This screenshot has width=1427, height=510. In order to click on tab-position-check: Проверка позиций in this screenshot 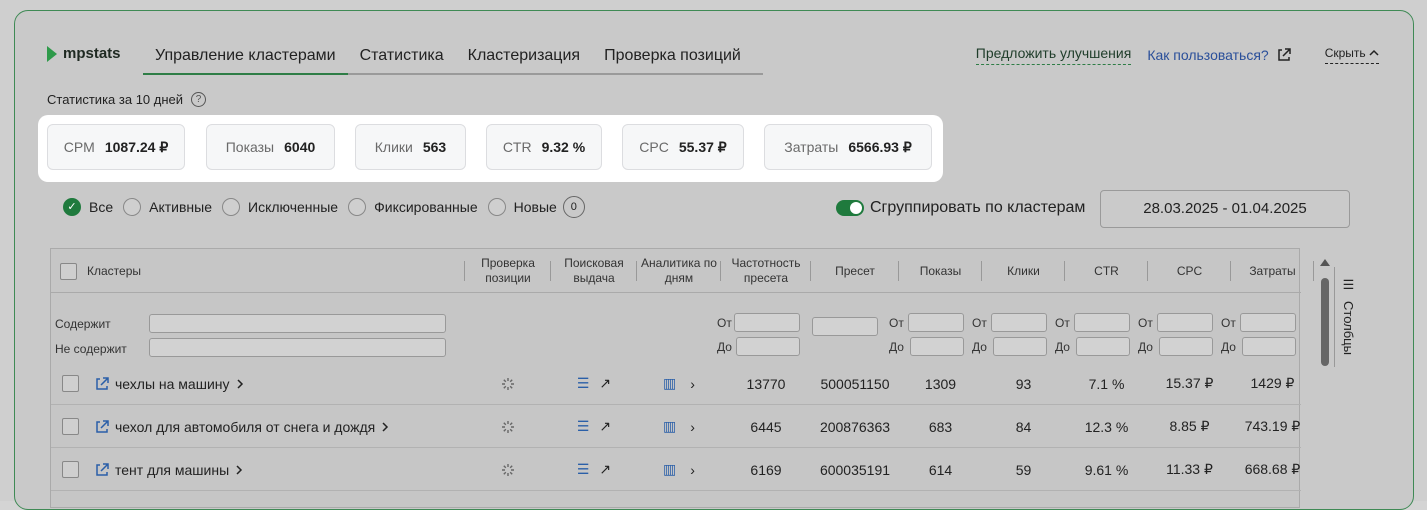, I will do `click(672, 57)`.